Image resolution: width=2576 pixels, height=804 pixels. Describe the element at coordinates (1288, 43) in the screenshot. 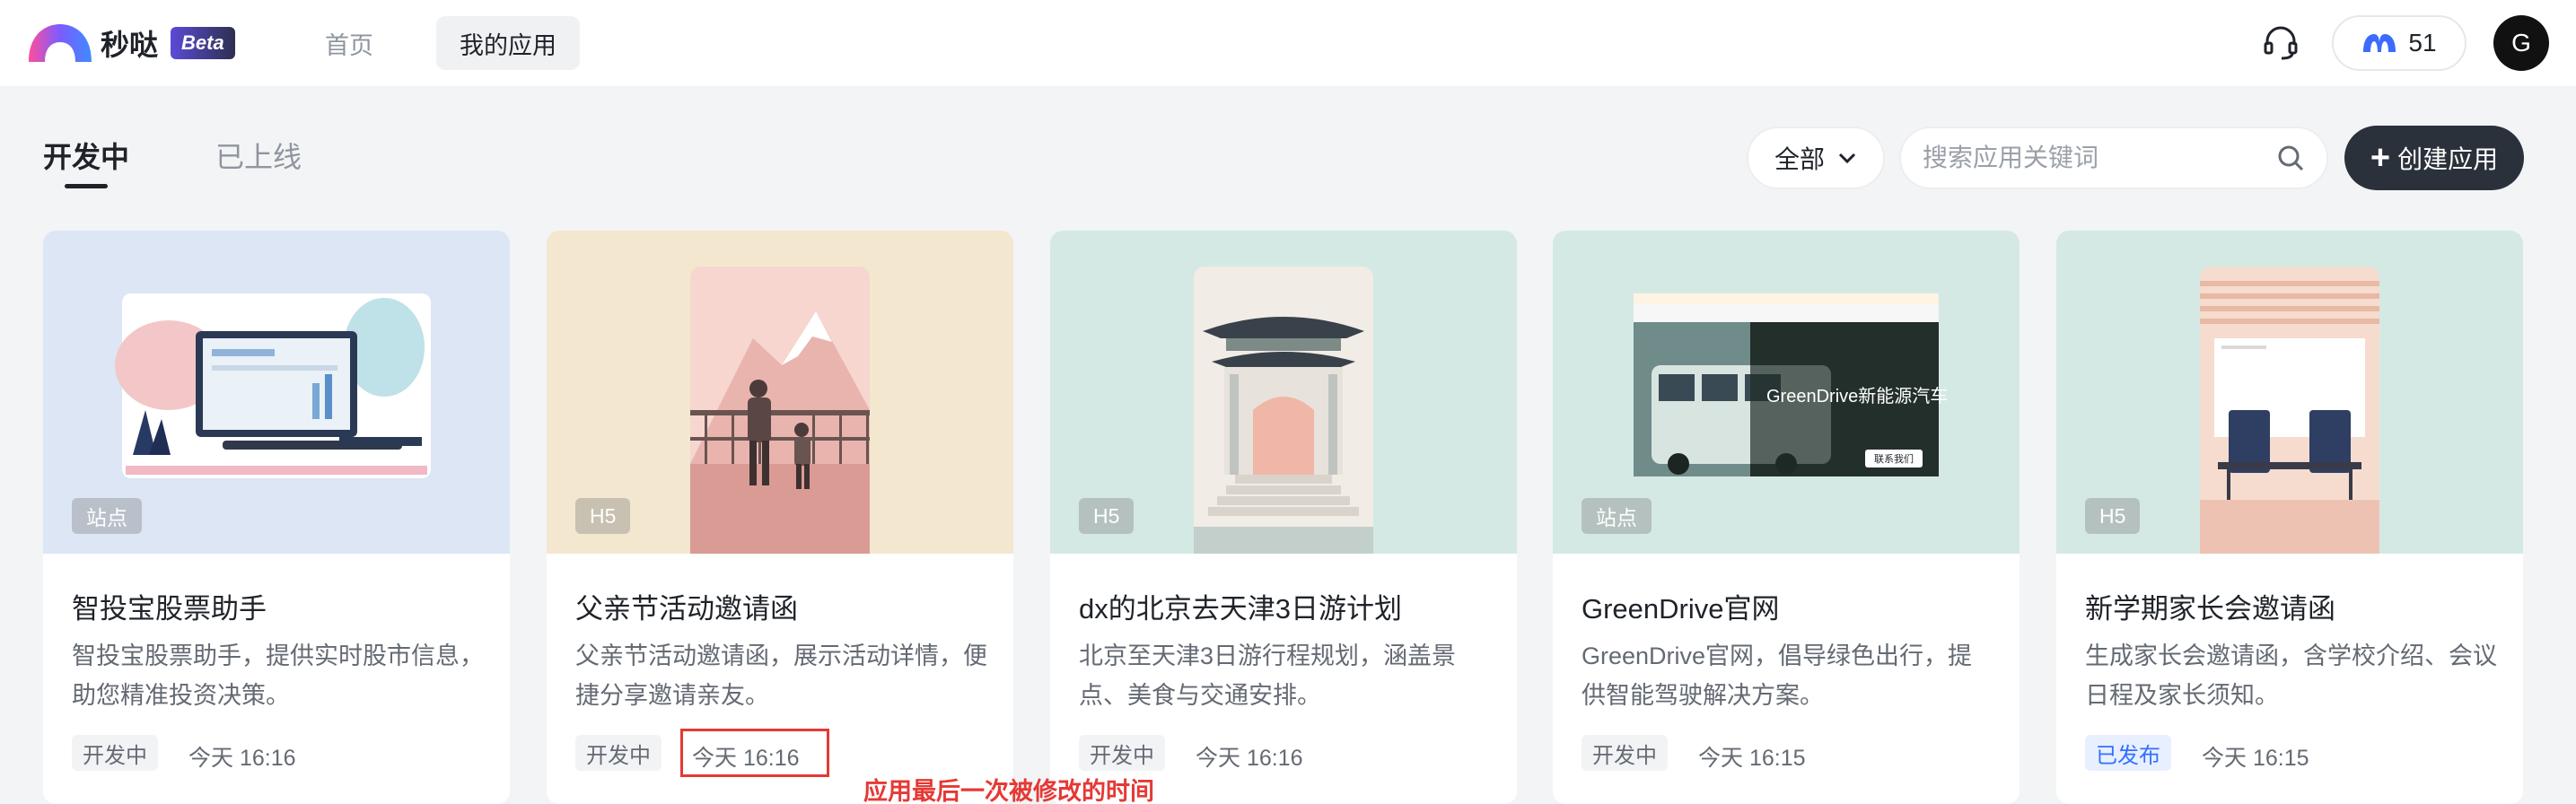

I see `top-bar: 秒哒 Beta 首页 我的应用 51 G` at that location.